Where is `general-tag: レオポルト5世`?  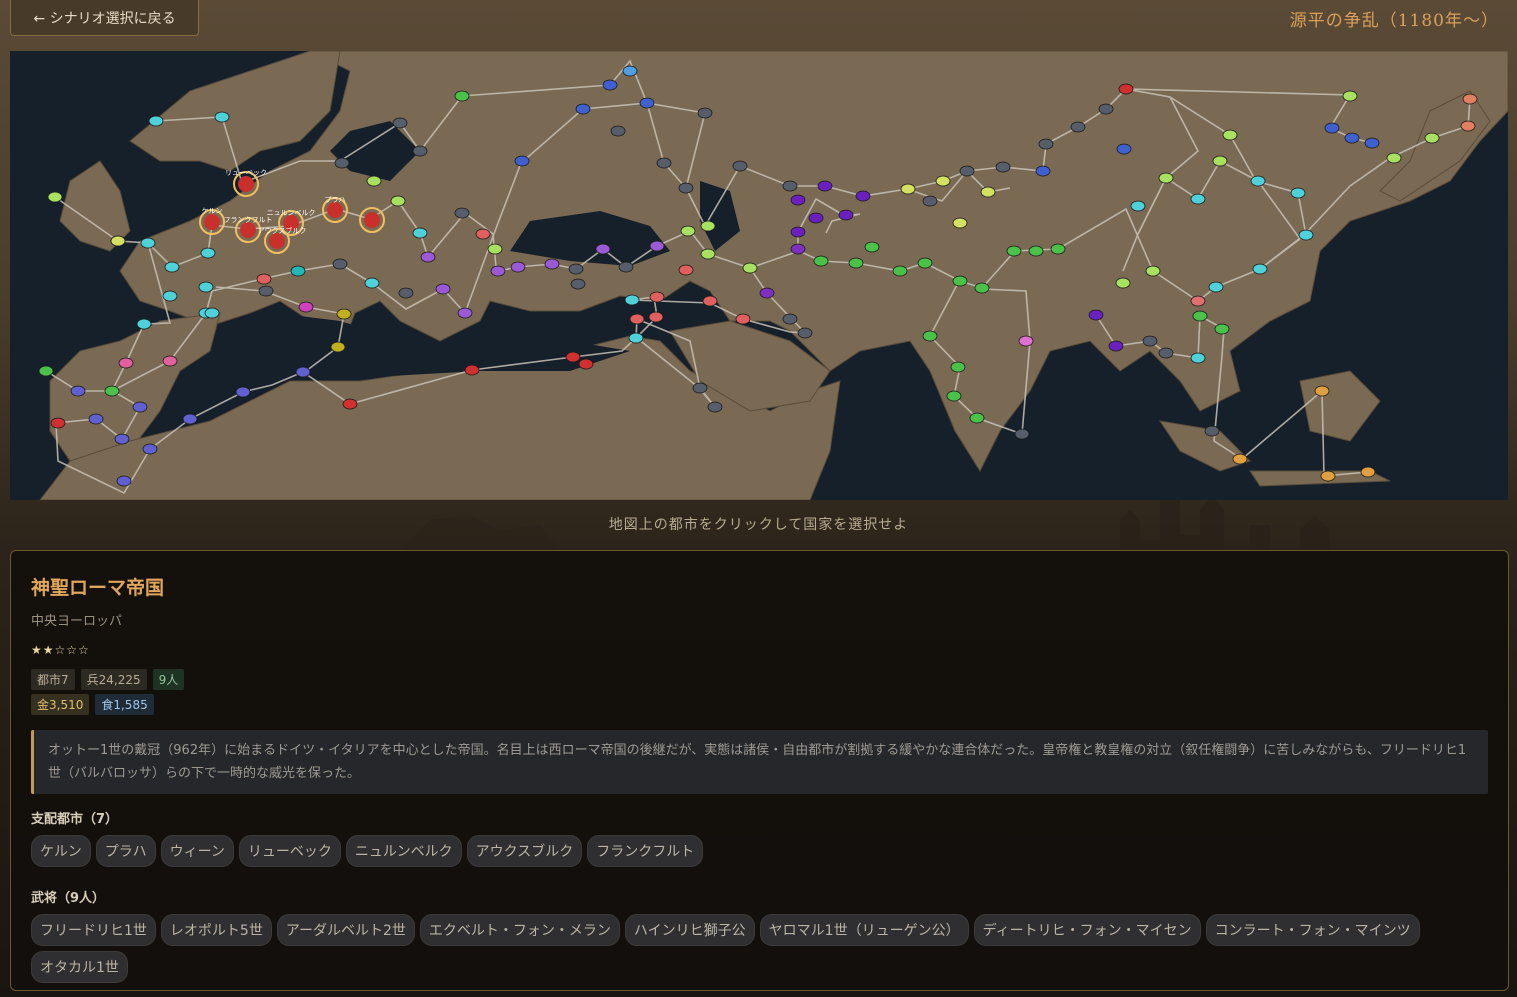 general-tag: レオポルト5世 is located at coordinates (216, 930).